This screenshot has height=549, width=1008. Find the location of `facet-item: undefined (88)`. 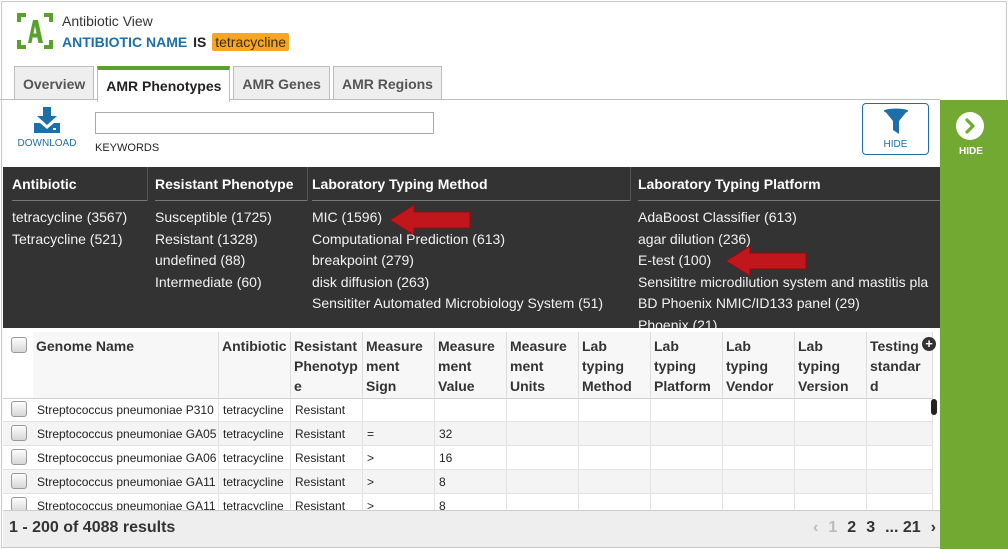

facet-item: undefined (88) is located at coordinates (231, 261).